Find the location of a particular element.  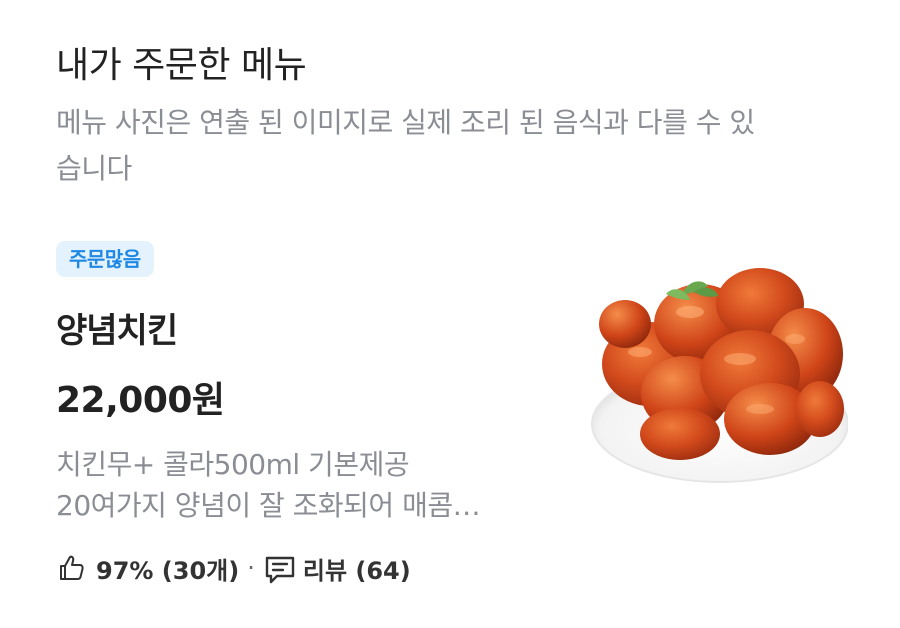

menu-photo-notice: 메뉴 사진은 연출 된 이미지로 실제 조리 된 음식과 다를 수 있습니다 is located at coordinates (405, 145).